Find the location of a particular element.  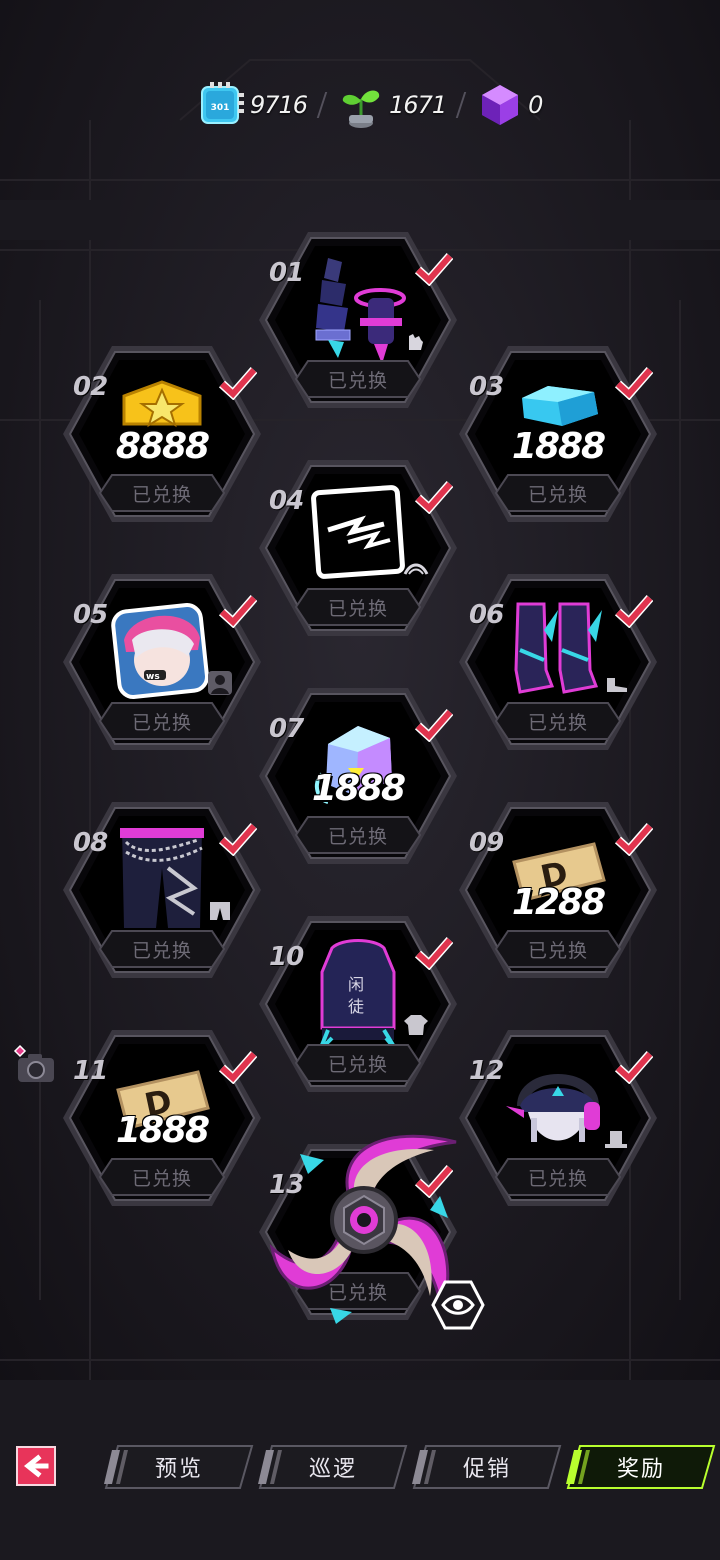

cube-currency: 0 is located at coordinates (508, 105).